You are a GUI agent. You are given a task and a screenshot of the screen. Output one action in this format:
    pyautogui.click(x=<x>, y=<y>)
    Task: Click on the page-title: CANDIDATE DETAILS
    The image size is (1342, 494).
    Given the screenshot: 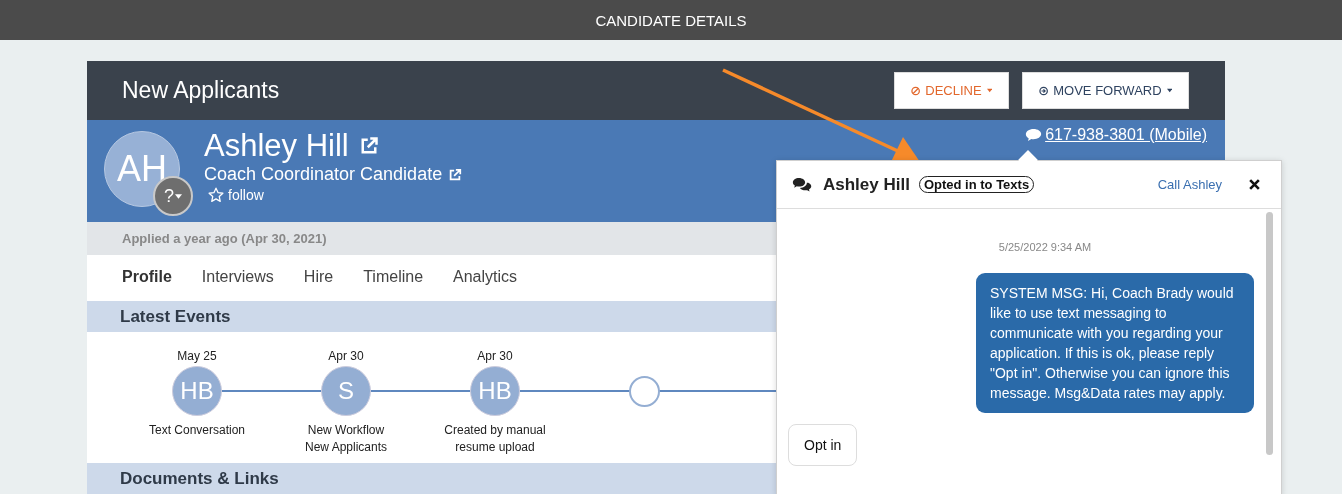 What is the action you would take?
    pyautogui.click(x=671, y=20)
    